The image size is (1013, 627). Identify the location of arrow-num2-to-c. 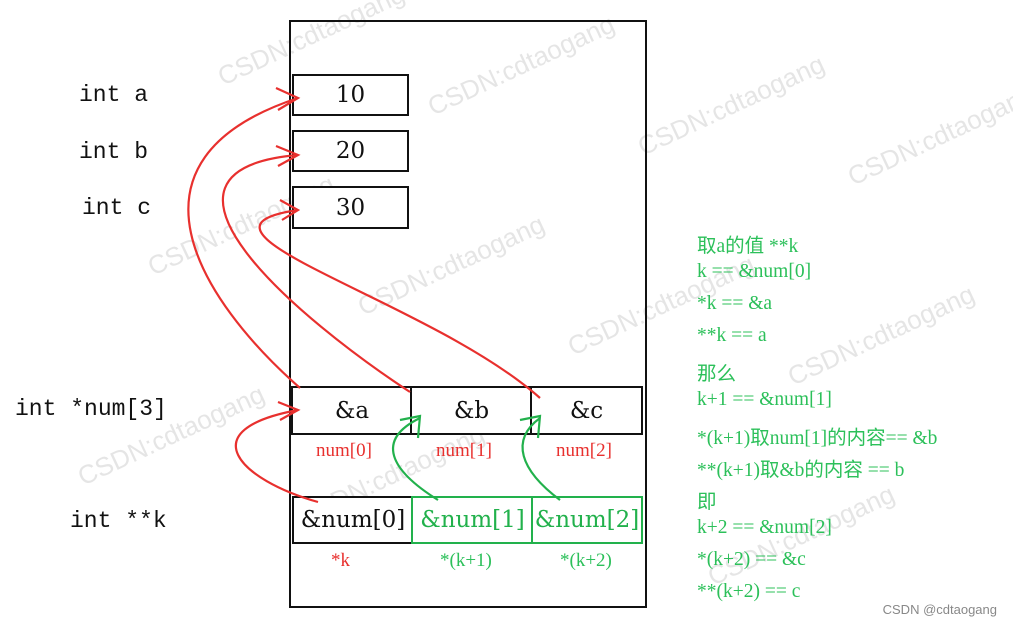
(399, 303).